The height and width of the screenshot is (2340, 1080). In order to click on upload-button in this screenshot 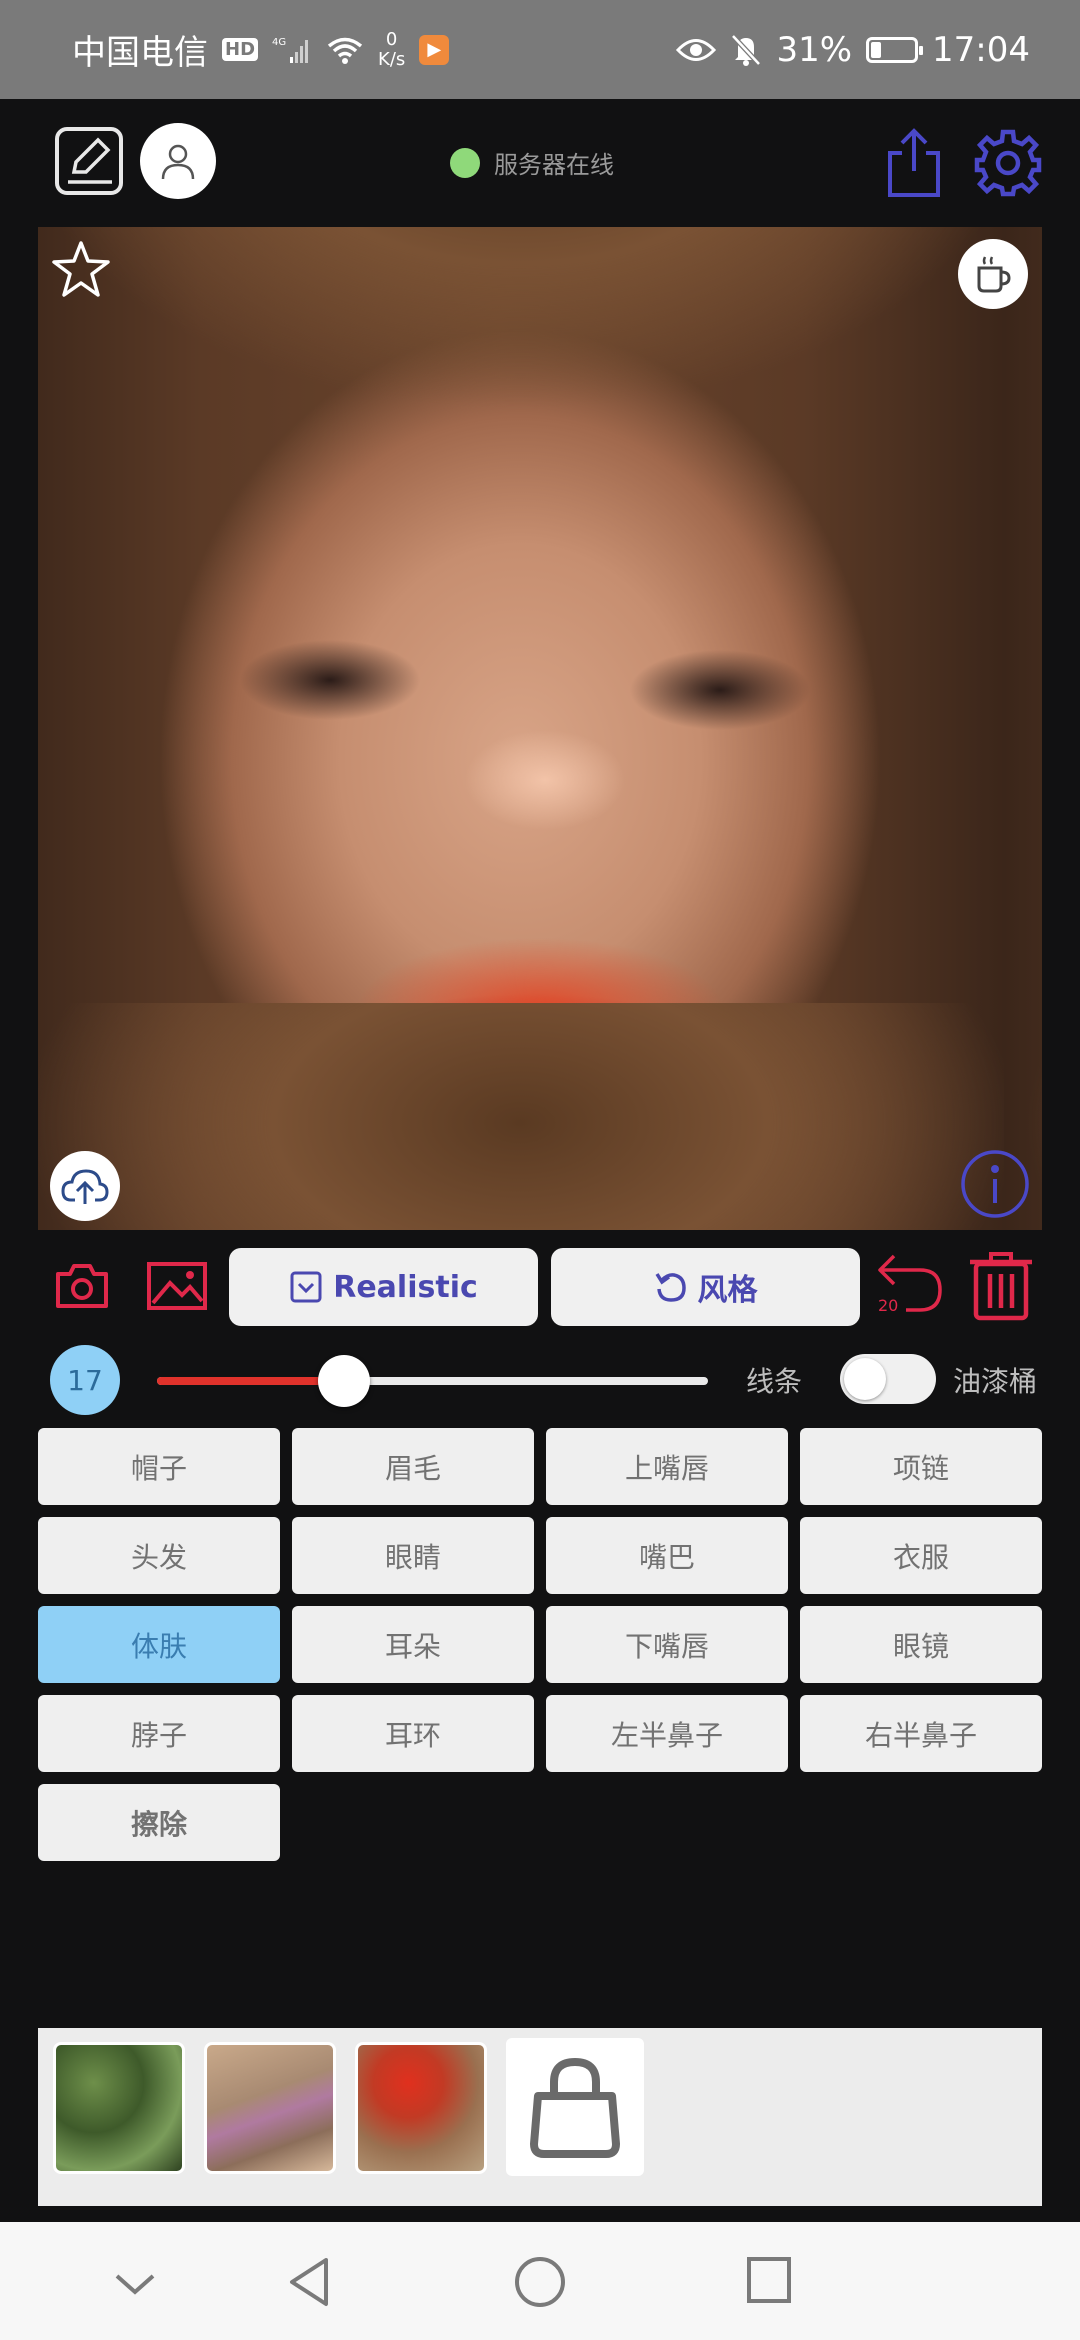, I will do `click(85, 1186)`.